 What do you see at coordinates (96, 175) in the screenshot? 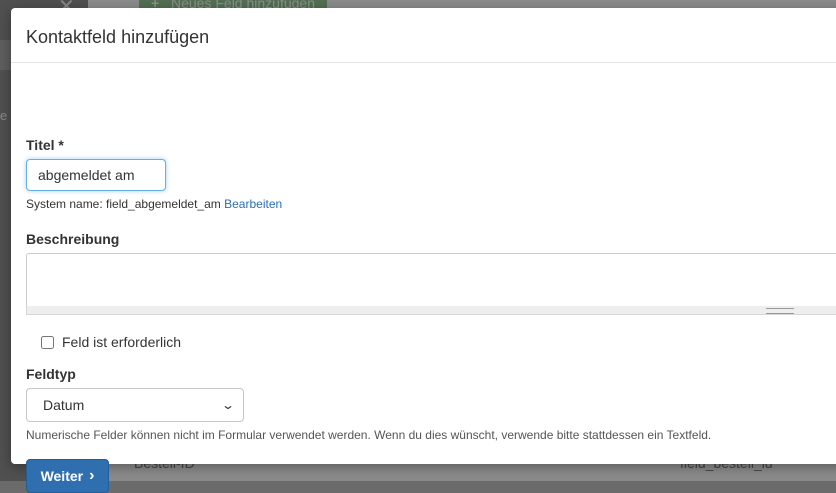
I see `title-input` at bounding box center [96, 175].